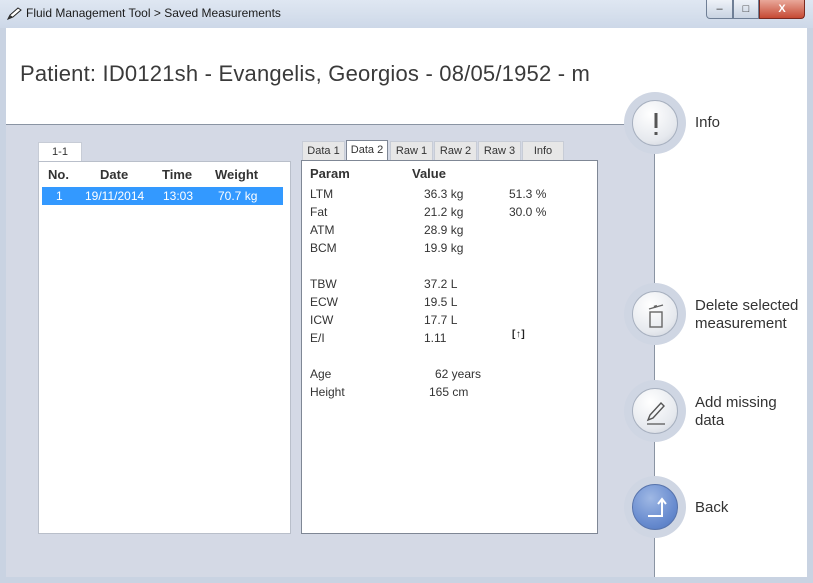 The image size is (813, 583). I want to click on arrow-up-indicator-icon: [↑], so click(519, 334).